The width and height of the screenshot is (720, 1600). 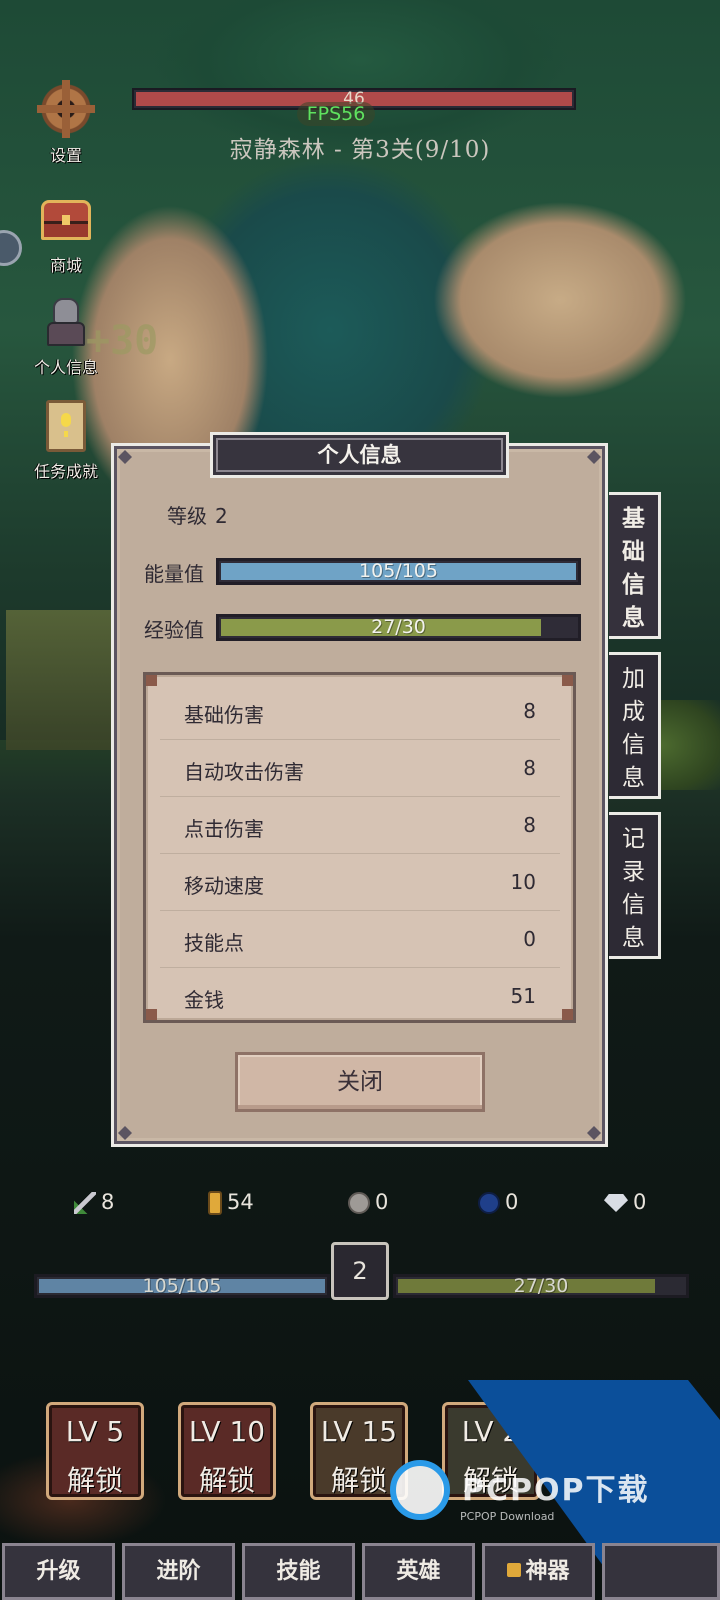 What do you see at coordinates (95, 1451) in the screenshot?
I see `skill-slot-1: LV 5 解锁` at bounding box center [95, 1451].